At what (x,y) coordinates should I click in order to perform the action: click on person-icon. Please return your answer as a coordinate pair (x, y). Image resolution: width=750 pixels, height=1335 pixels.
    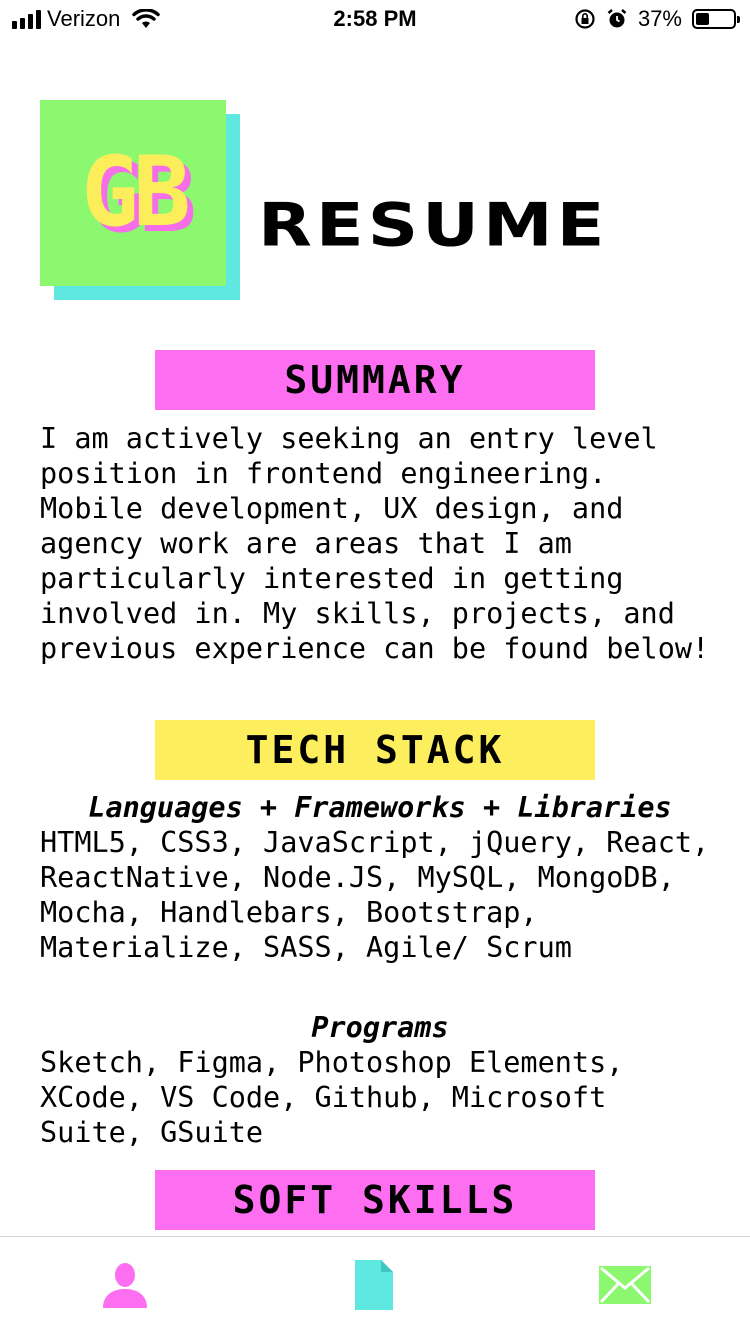
    Looking at the image, I should click on (125, 1285).